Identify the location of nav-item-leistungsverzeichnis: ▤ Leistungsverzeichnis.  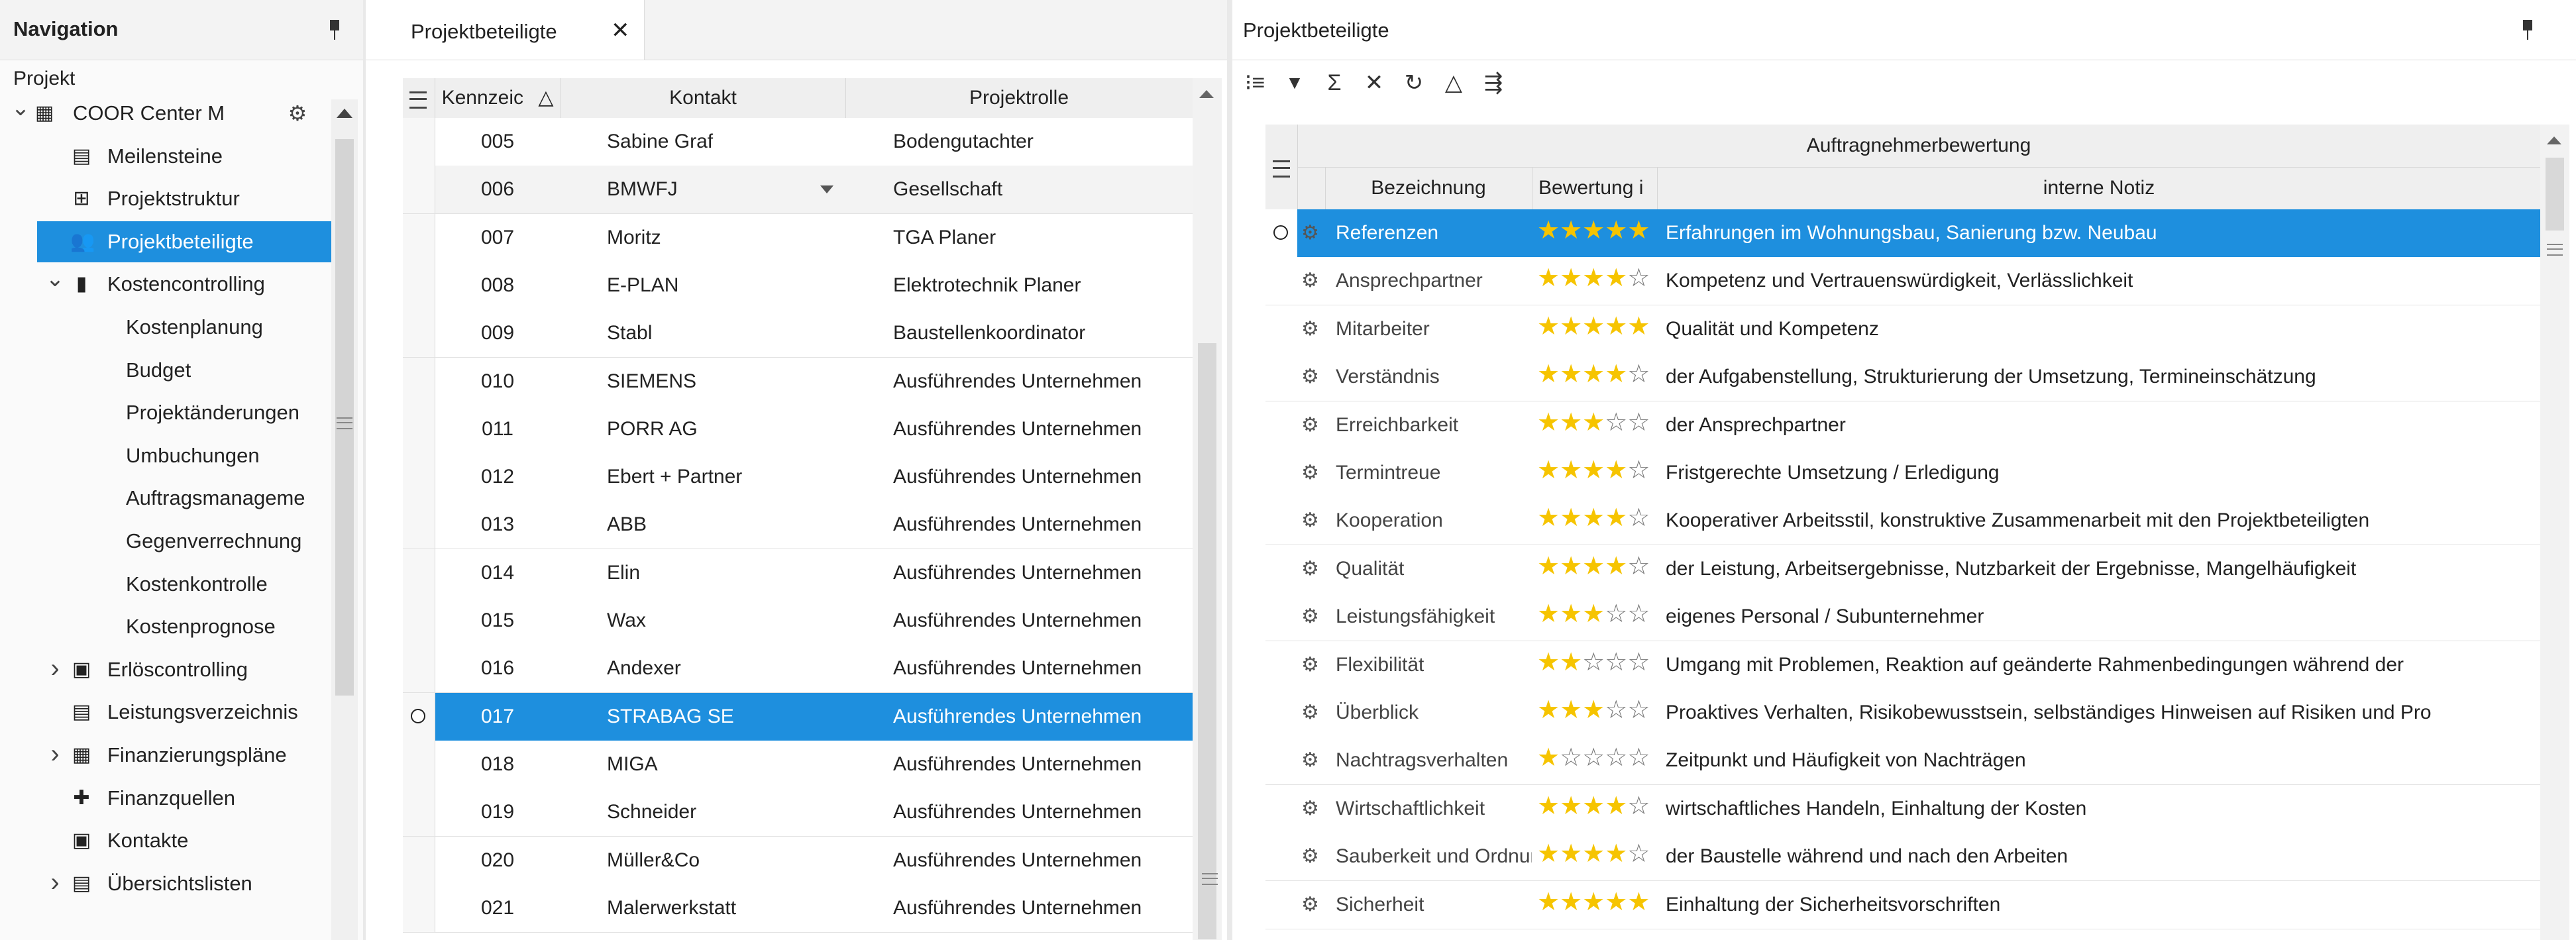
(165, 712).